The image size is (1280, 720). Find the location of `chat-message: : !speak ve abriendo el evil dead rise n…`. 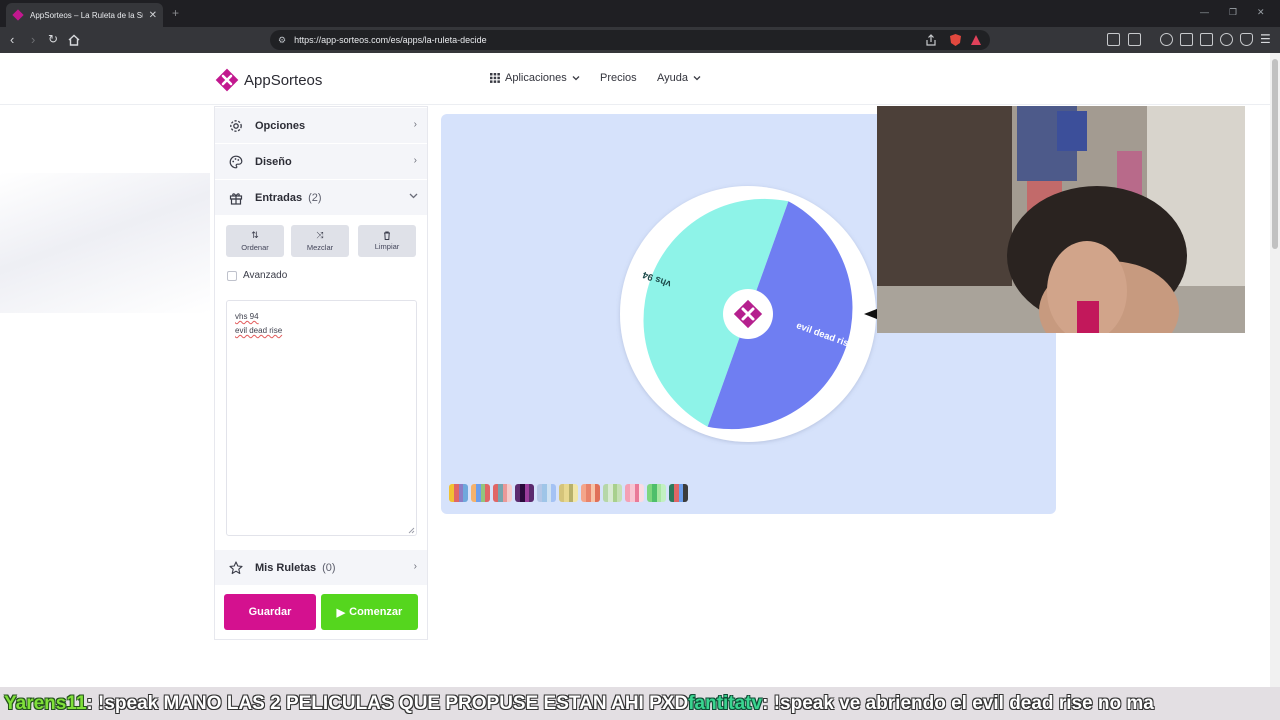

chat-message: : !speak ve abriendo el evil dead rise n… is located at coordinates (958, 703).